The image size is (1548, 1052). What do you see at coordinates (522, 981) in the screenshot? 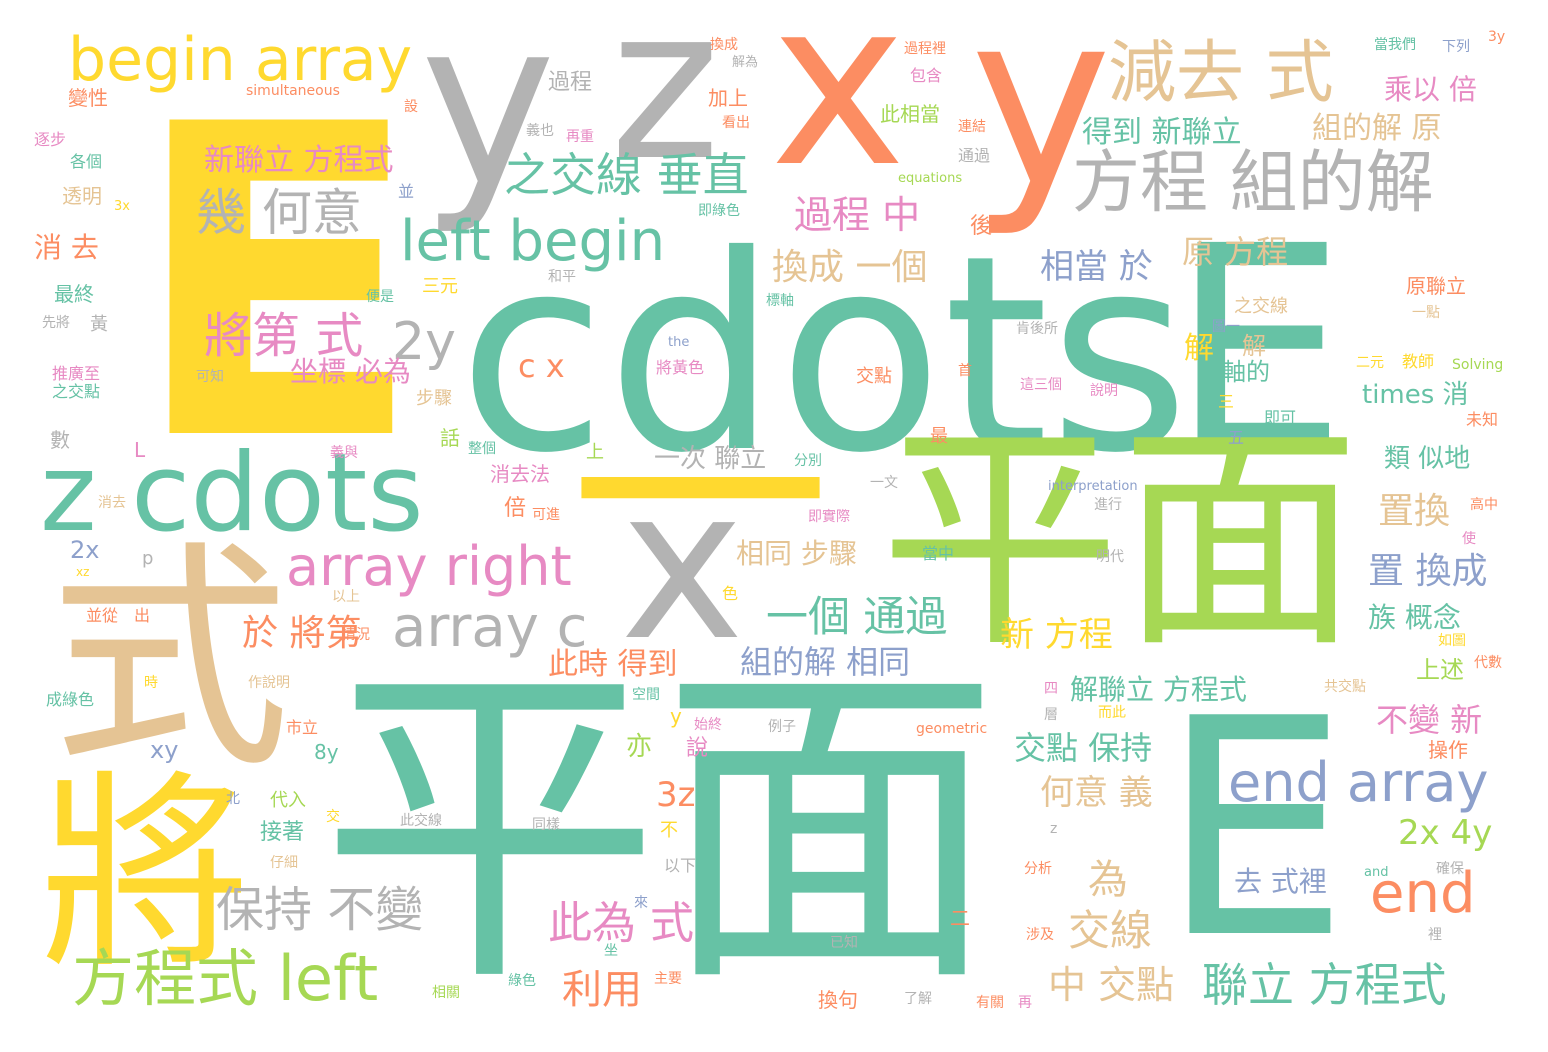
I see `word: 綠色` at bounding box center [522, 981].